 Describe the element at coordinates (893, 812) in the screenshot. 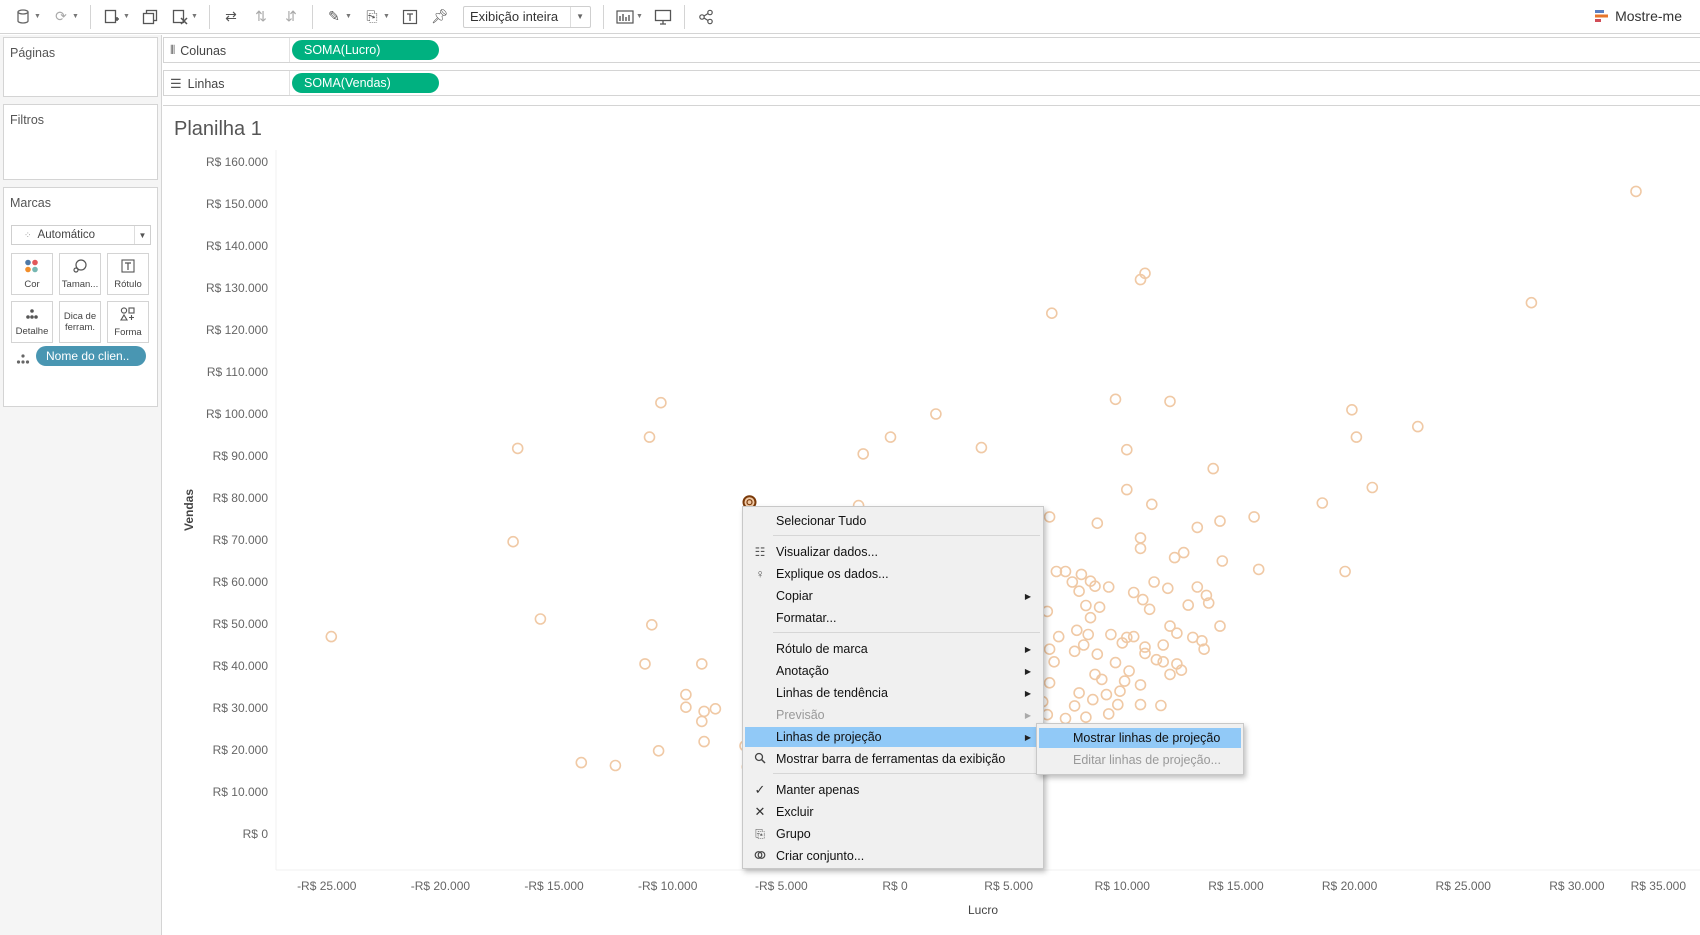

I see `menu-item-exclude: ✕ Excluir` at that location.